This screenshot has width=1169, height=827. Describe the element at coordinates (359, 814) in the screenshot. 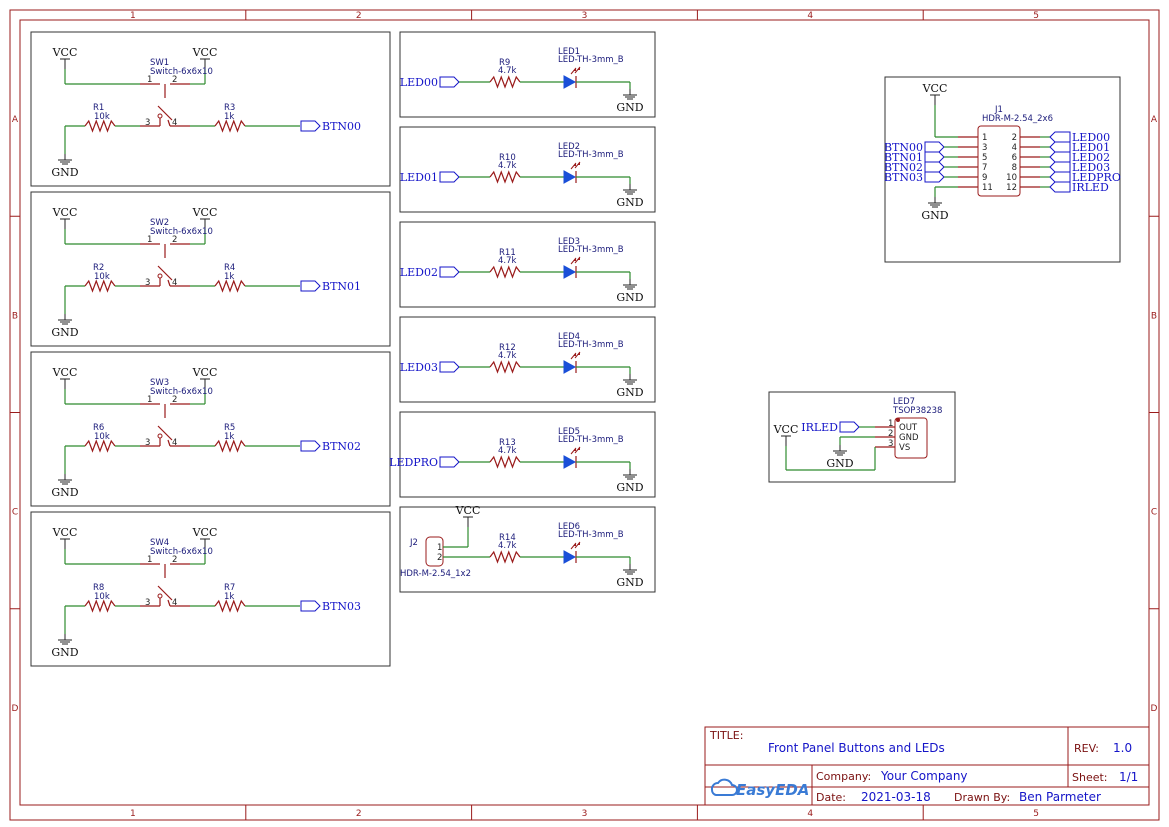

I see `column-label: 2` at that location.